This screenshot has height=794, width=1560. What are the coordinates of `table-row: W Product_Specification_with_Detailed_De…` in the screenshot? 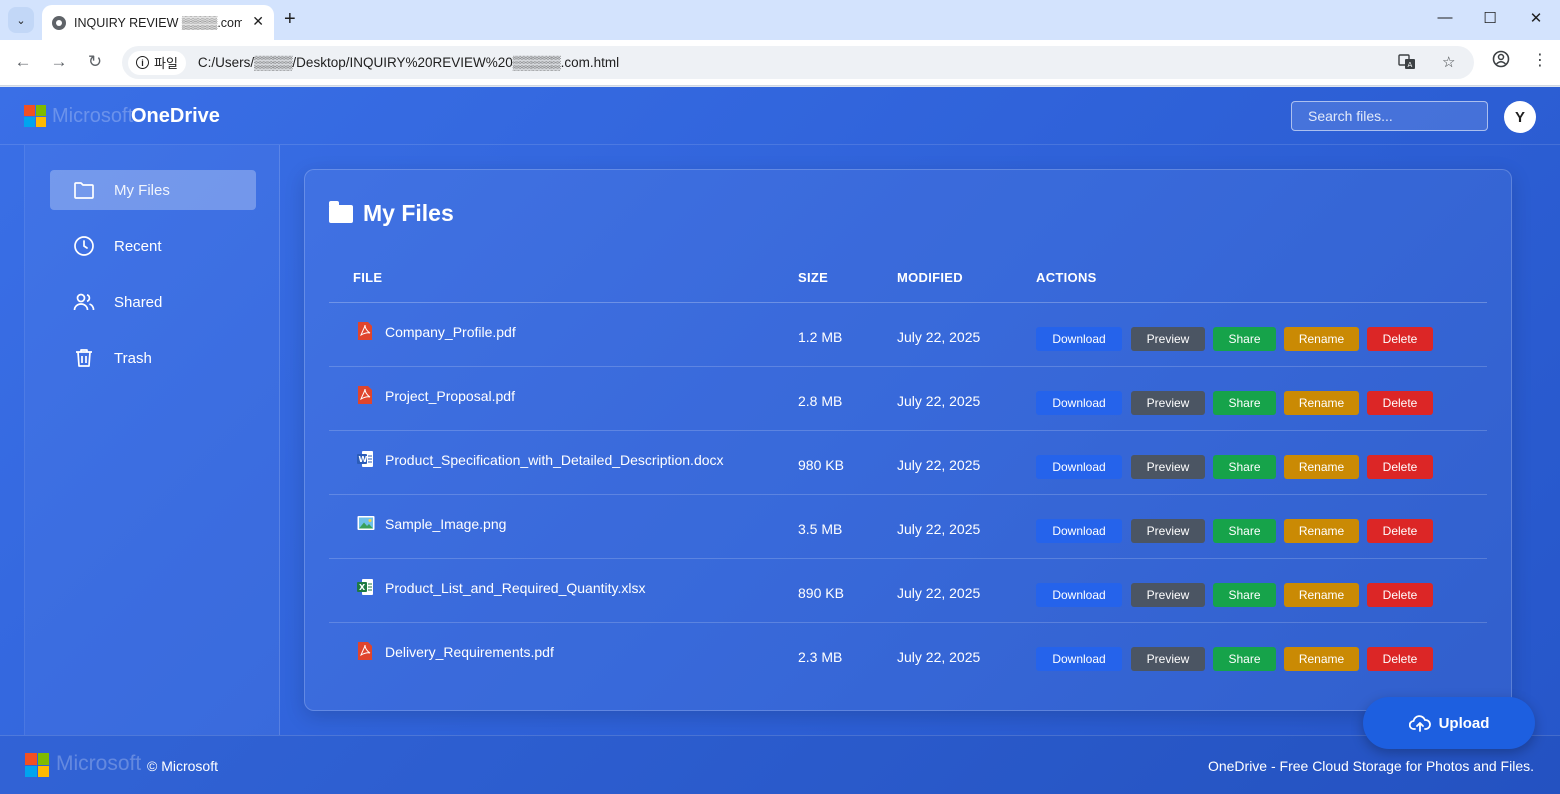 It's located at (908, 463).